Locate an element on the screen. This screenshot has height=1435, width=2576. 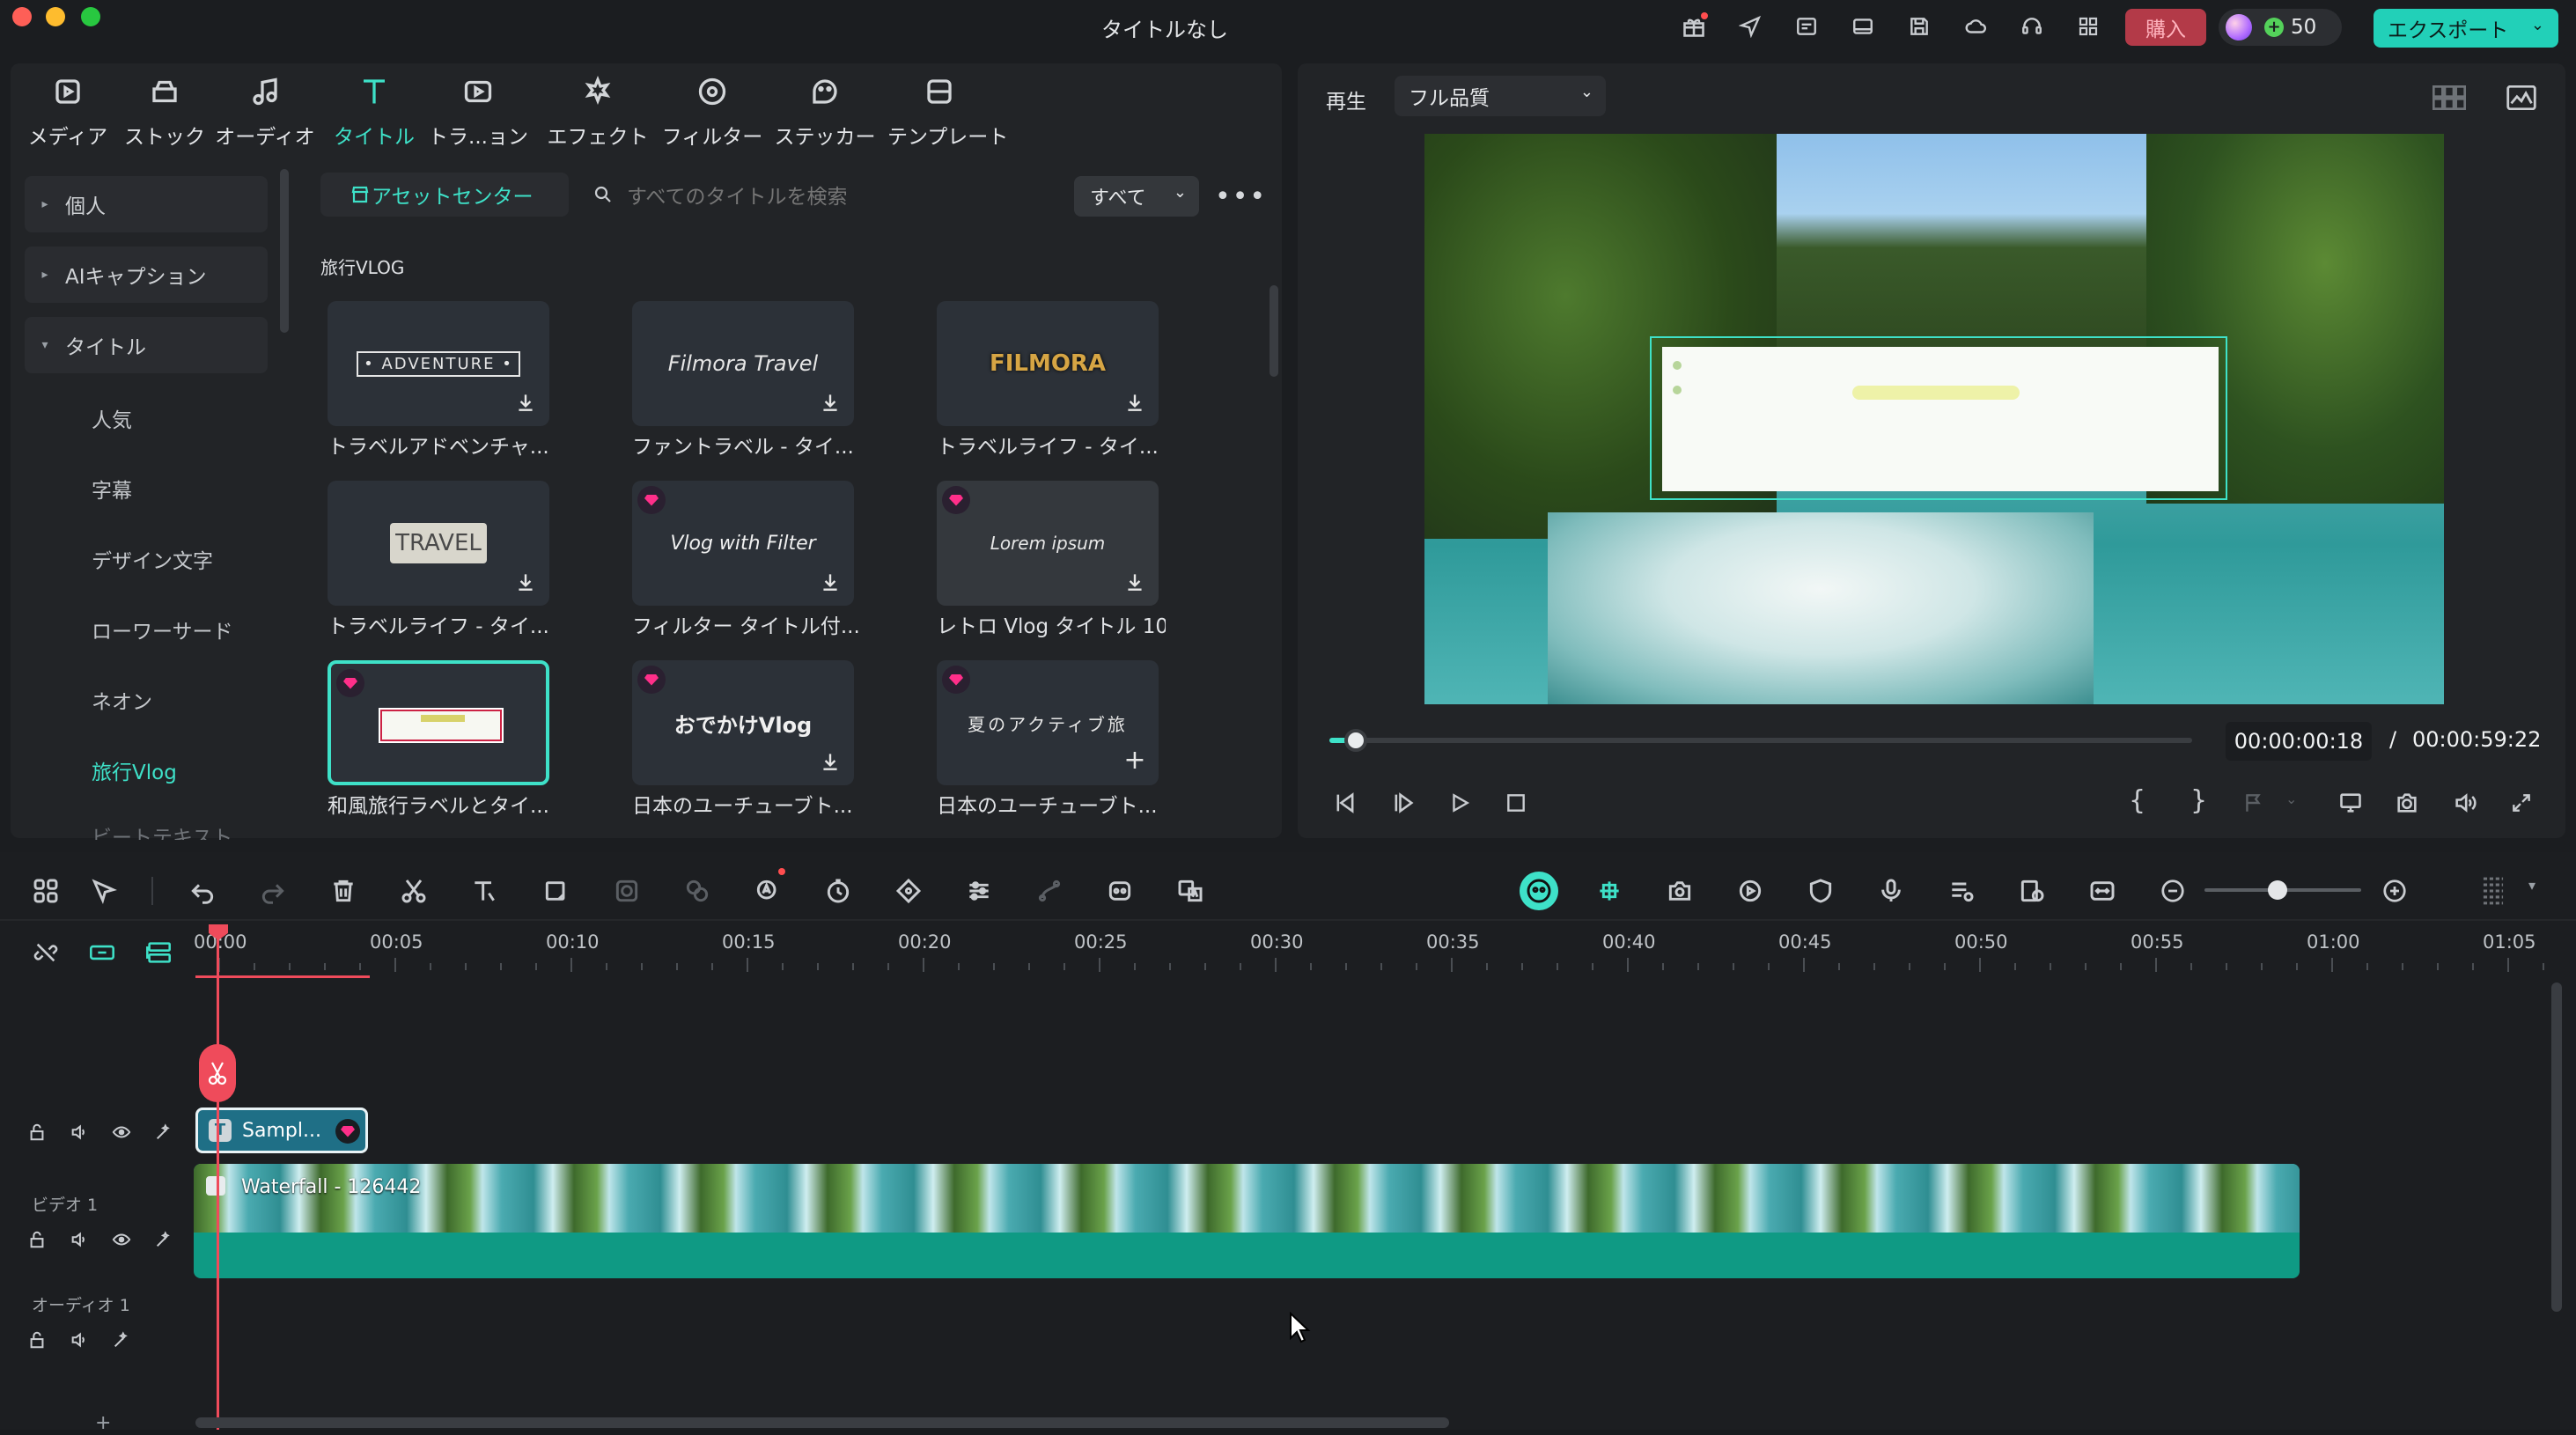
send-icon is located at coordinates (1750, 26).